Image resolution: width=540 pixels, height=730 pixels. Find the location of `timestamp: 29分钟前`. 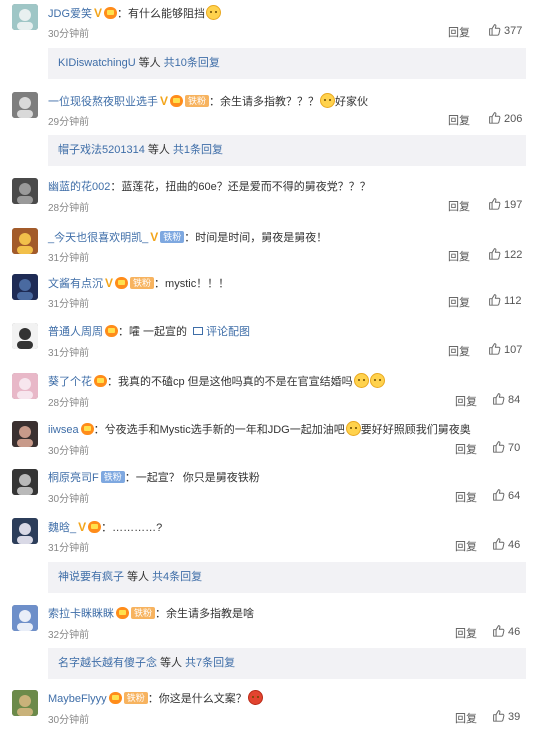

timestamp: 29分钟前 is located at coordinates (69, 122).